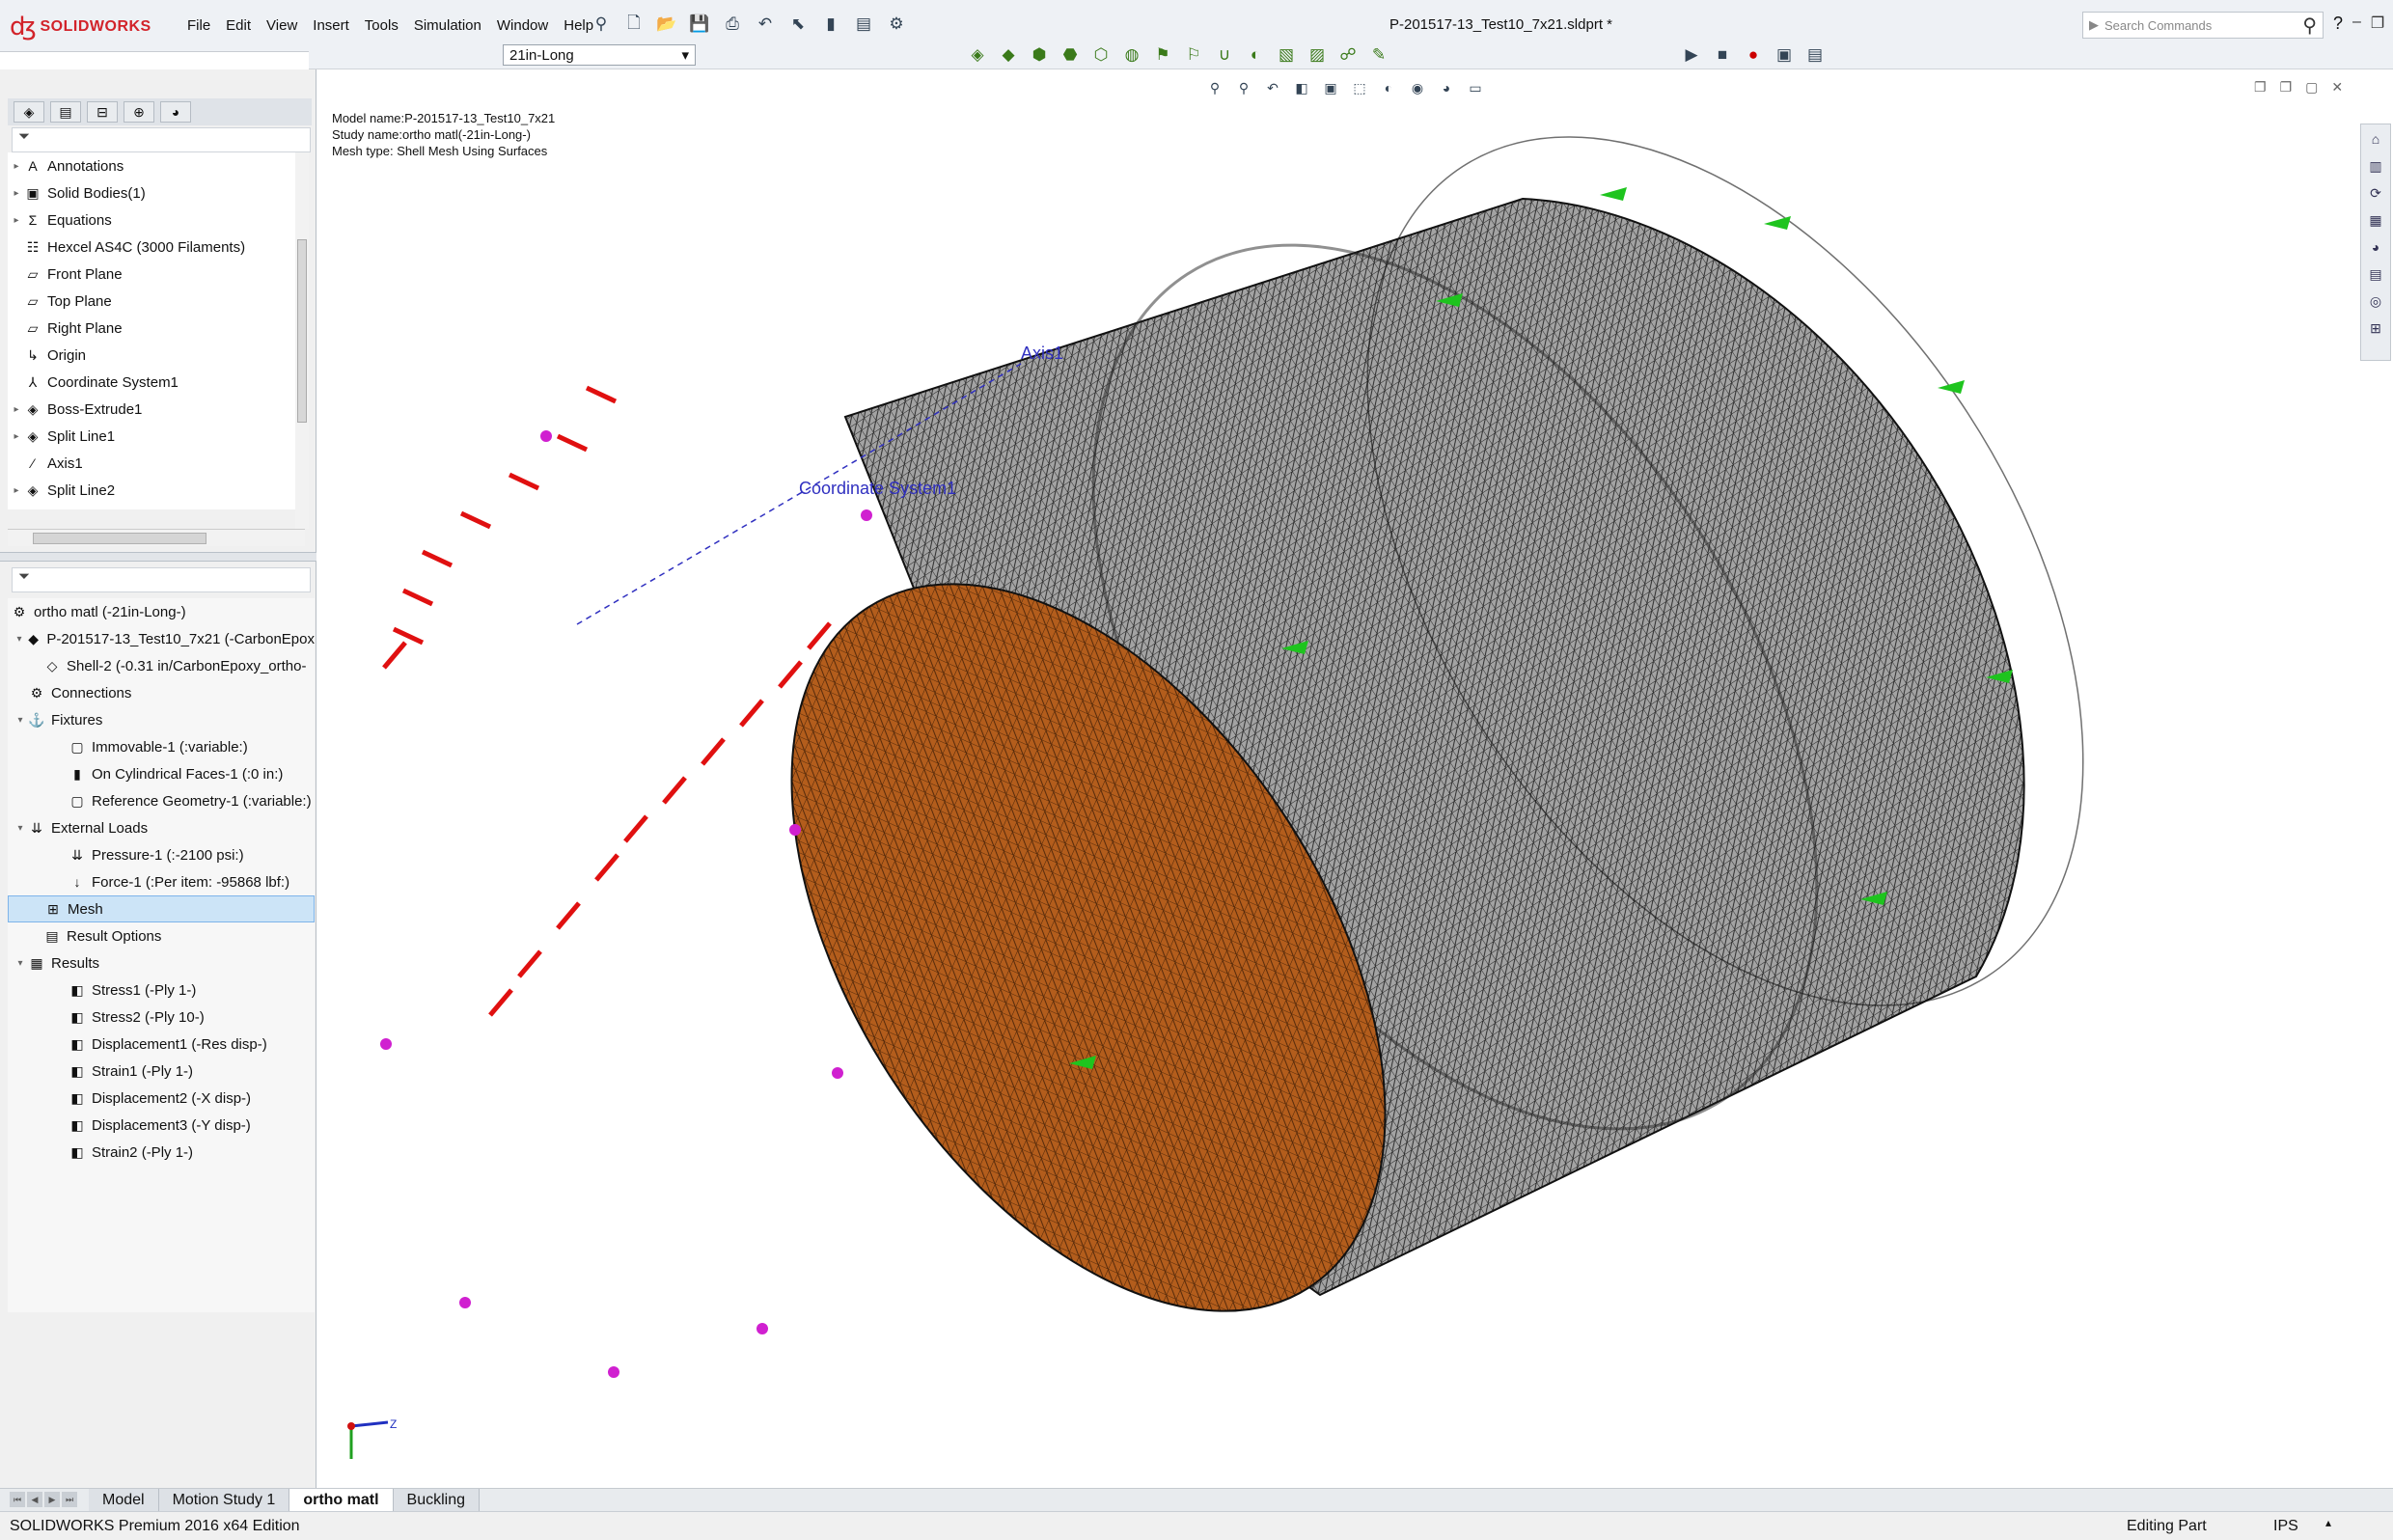 Image resolution: width=2393 pixels, height=1540 pixels. I want to click on search-commands: ▶ Search Commands ⚲, so click(2203, 25).